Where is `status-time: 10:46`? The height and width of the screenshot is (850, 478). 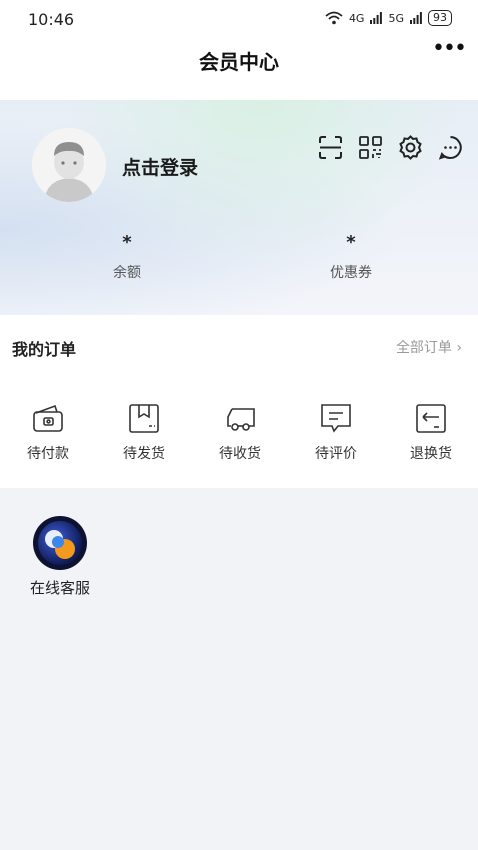 status-time: 10:46 is located at coordinates (51, 19).